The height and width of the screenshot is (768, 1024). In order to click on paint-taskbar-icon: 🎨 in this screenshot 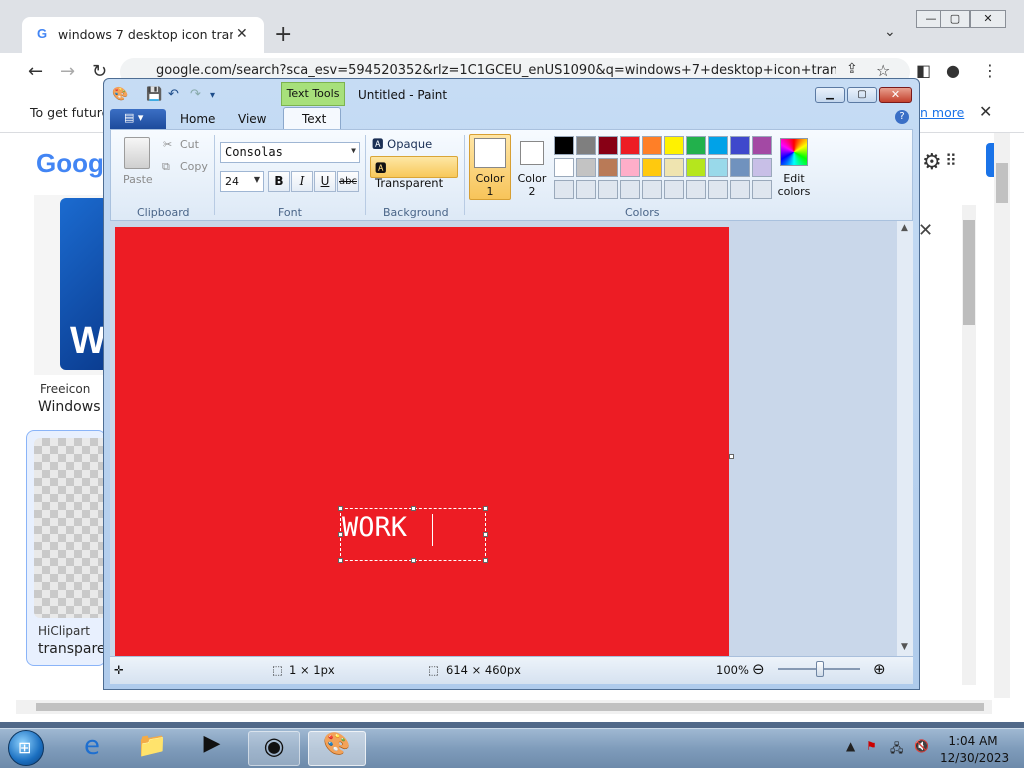, I will do `click(337, 748)`.